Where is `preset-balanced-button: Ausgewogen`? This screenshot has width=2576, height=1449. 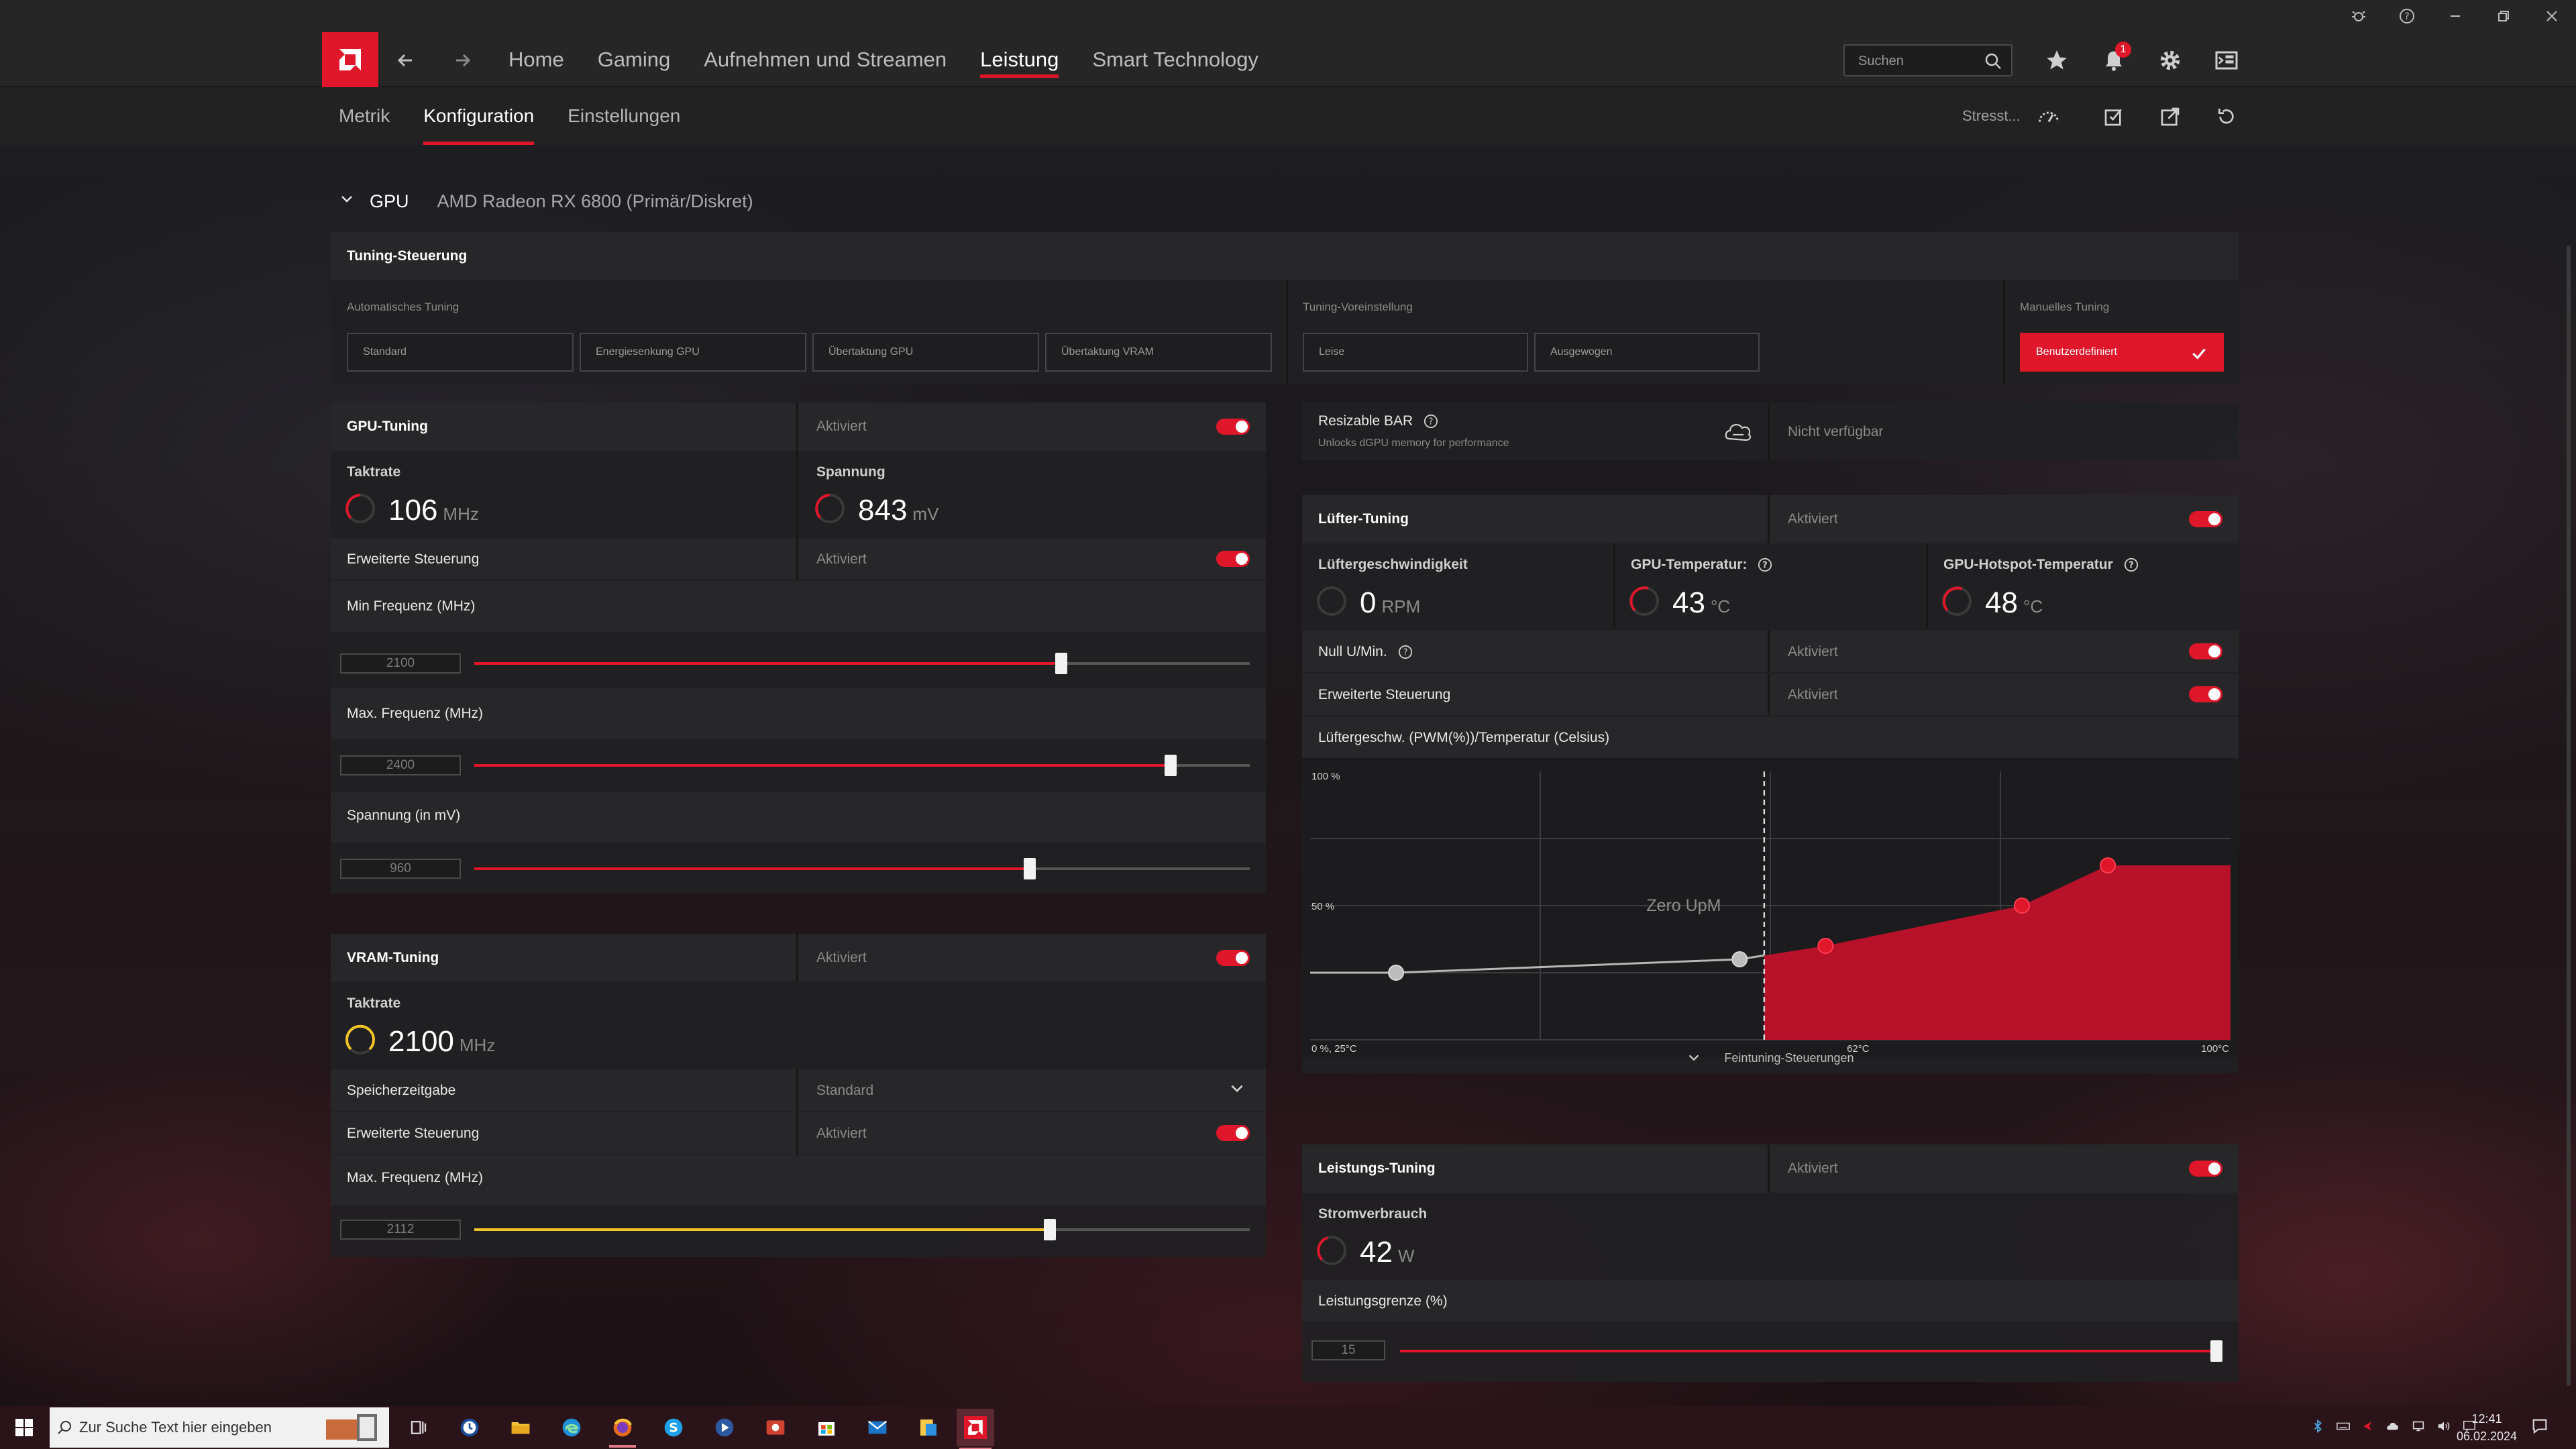
preset-balanced-button: Ausgewogen is located at coordinates (1647, 352).